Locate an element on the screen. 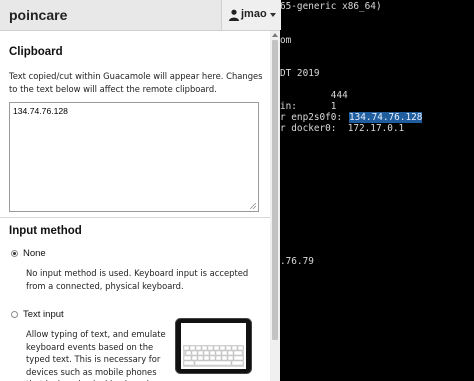 Image resolution: width=474 pixels, height=381 pixels. user-menu-button: jmao is located at coordinates (251, 15).